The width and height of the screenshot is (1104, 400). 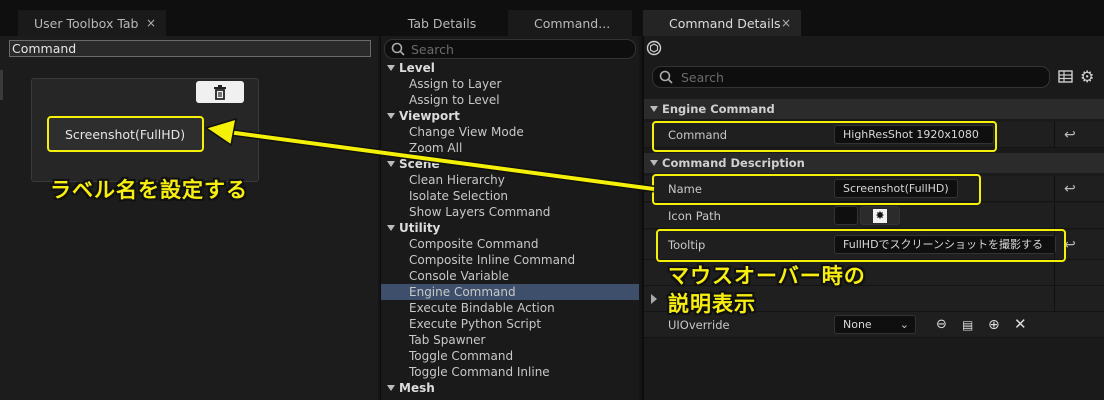 What do you see at coordinates (767, 276) in the screenshot?
I see `annotation-line: マウスオーバー時の` at bounding box center [767, 276].